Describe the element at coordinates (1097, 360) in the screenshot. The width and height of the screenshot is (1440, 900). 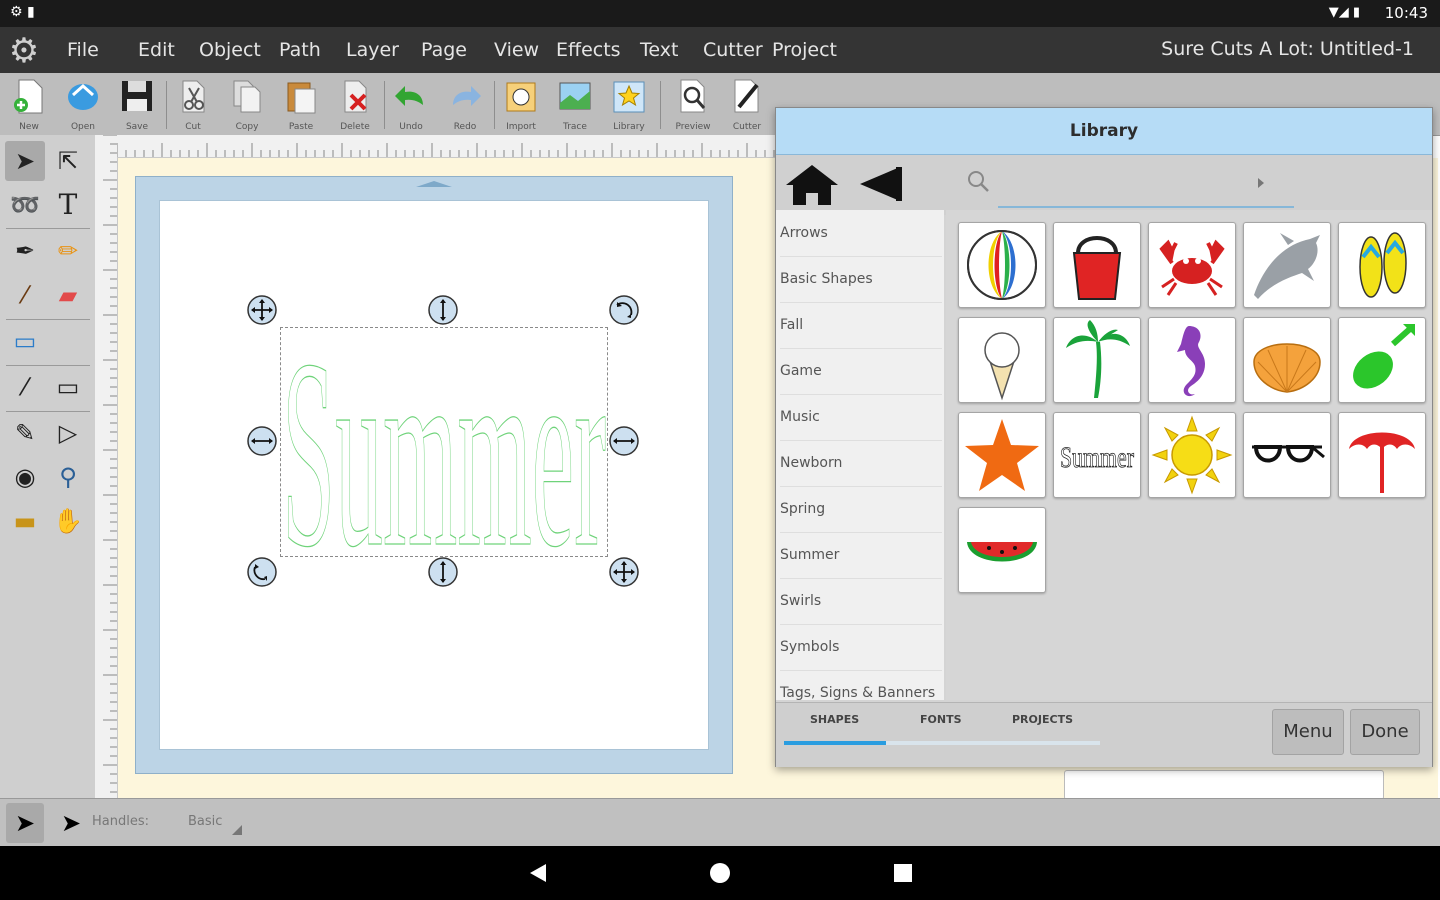
I see `shape-palm-tree` at that location.